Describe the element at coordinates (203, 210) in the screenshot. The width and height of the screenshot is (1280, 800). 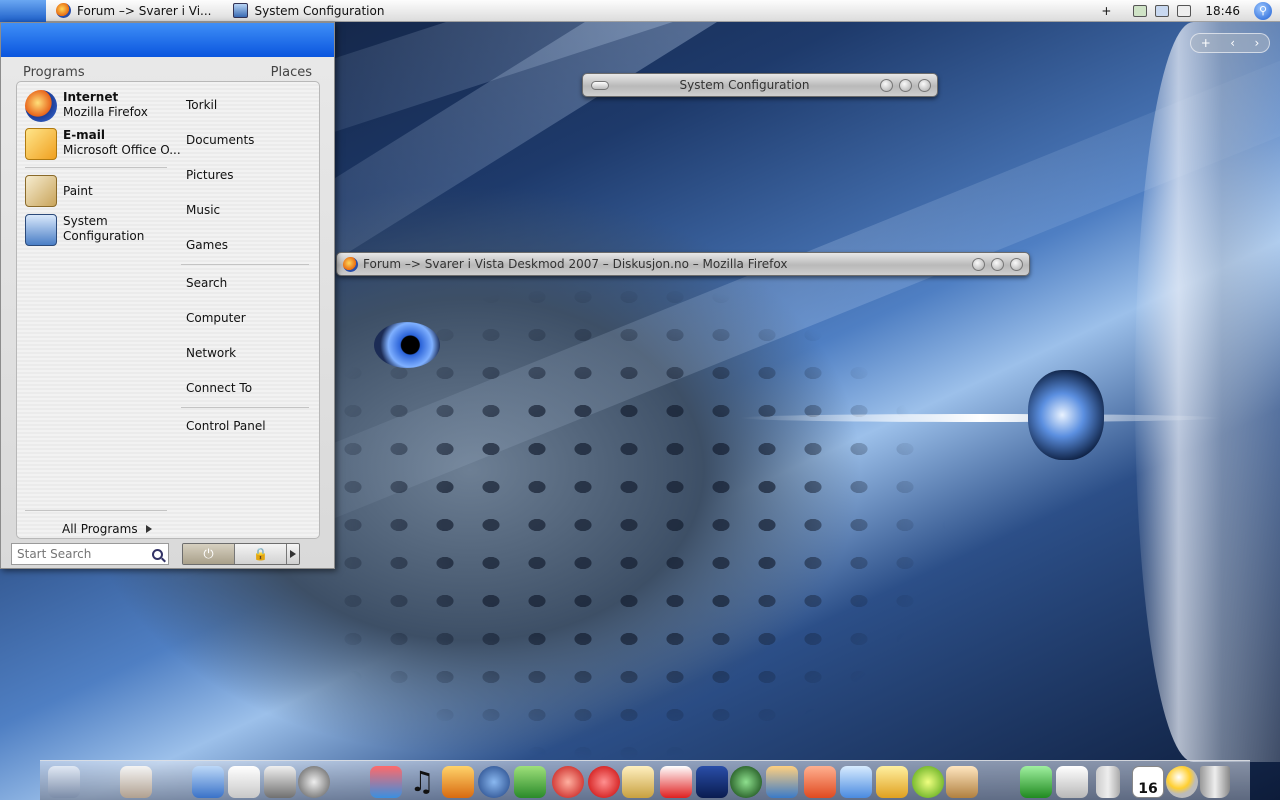
I see `place-music: Music` at that location.